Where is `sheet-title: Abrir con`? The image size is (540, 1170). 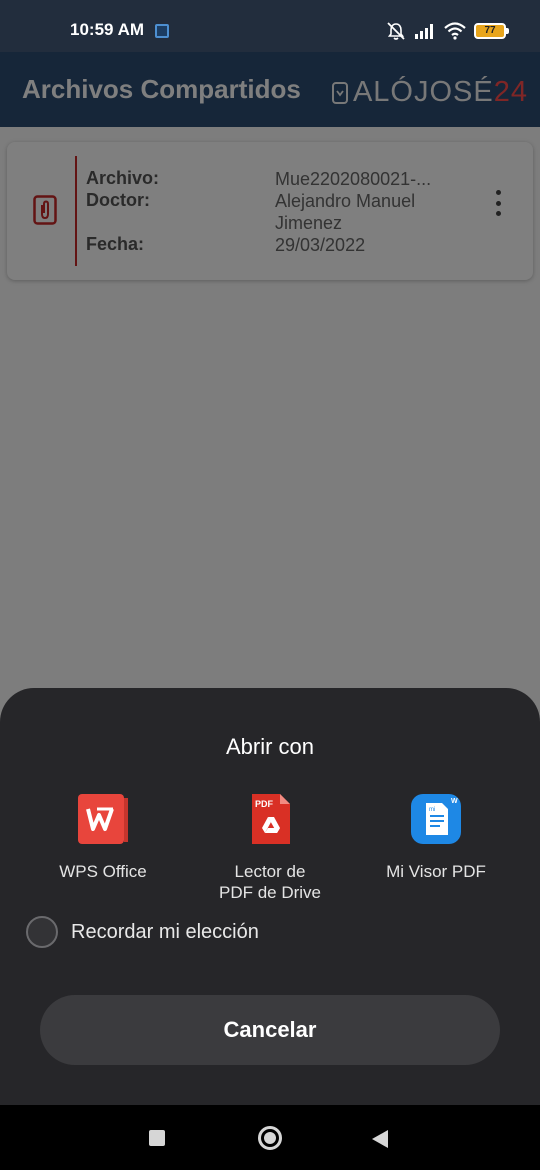 sheet-title: Abrir con is located at coordinates (270, 746).